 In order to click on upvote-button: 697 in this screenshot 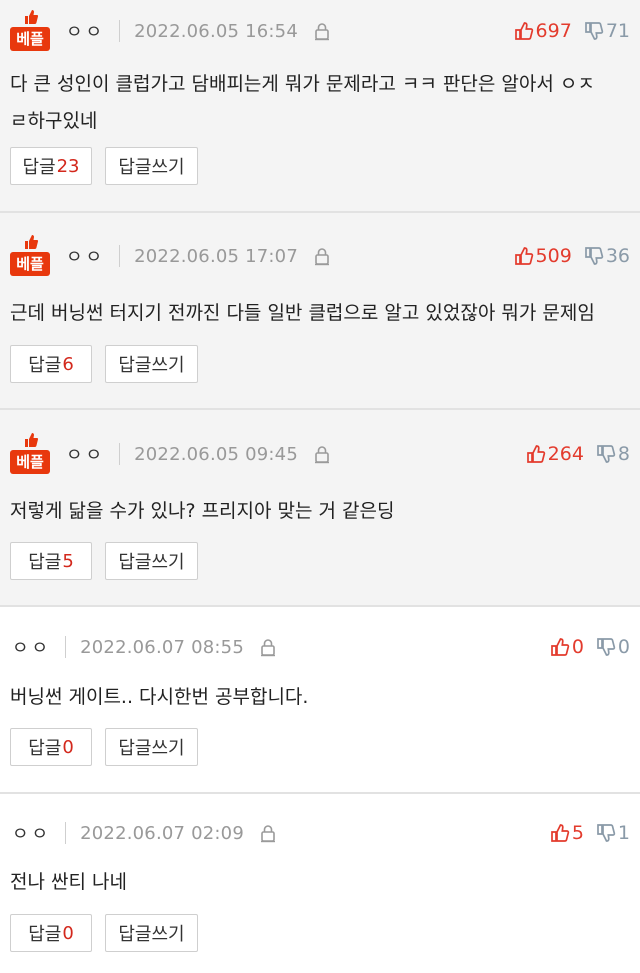, I will do `click(543, 31)`.